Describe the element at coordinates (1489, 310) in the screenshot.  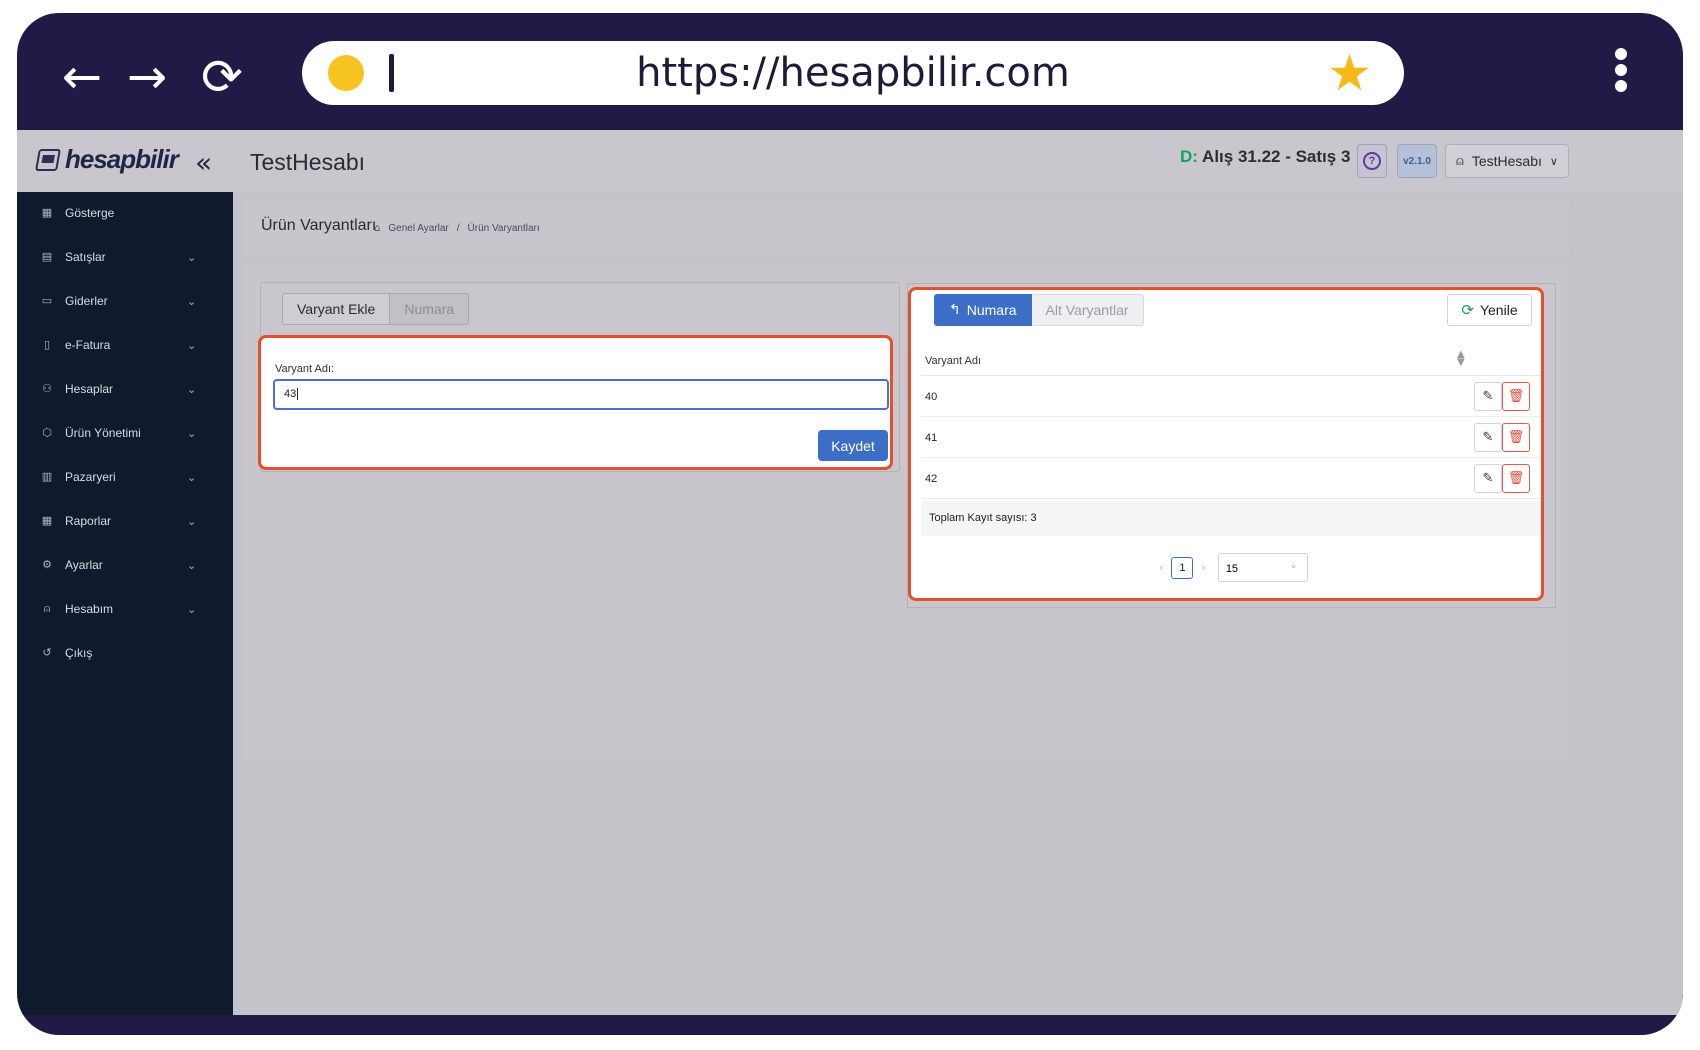
I see `refresh-button: ⟳ Yenile` at that location.